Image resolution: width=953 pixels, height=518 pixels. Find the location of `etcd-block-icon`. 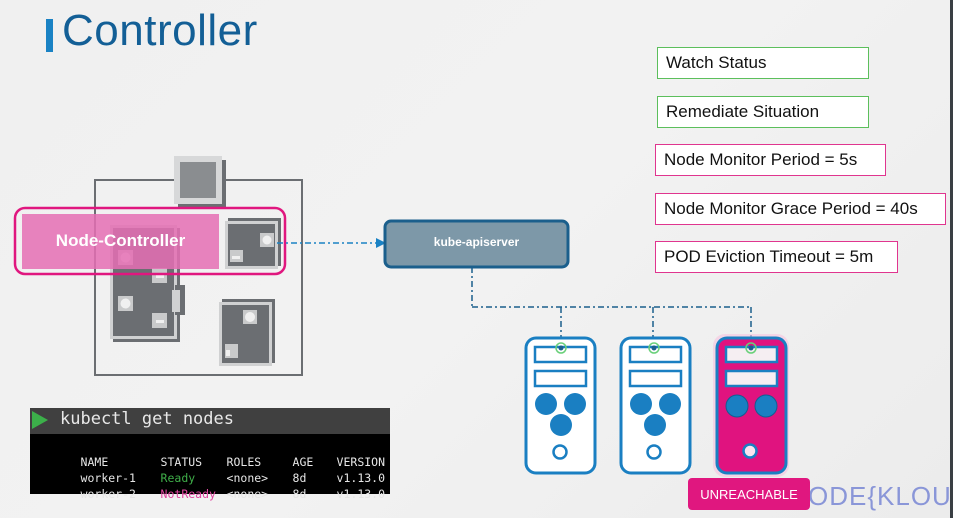

etcd-block-icon is located at coordinates (200, 182).